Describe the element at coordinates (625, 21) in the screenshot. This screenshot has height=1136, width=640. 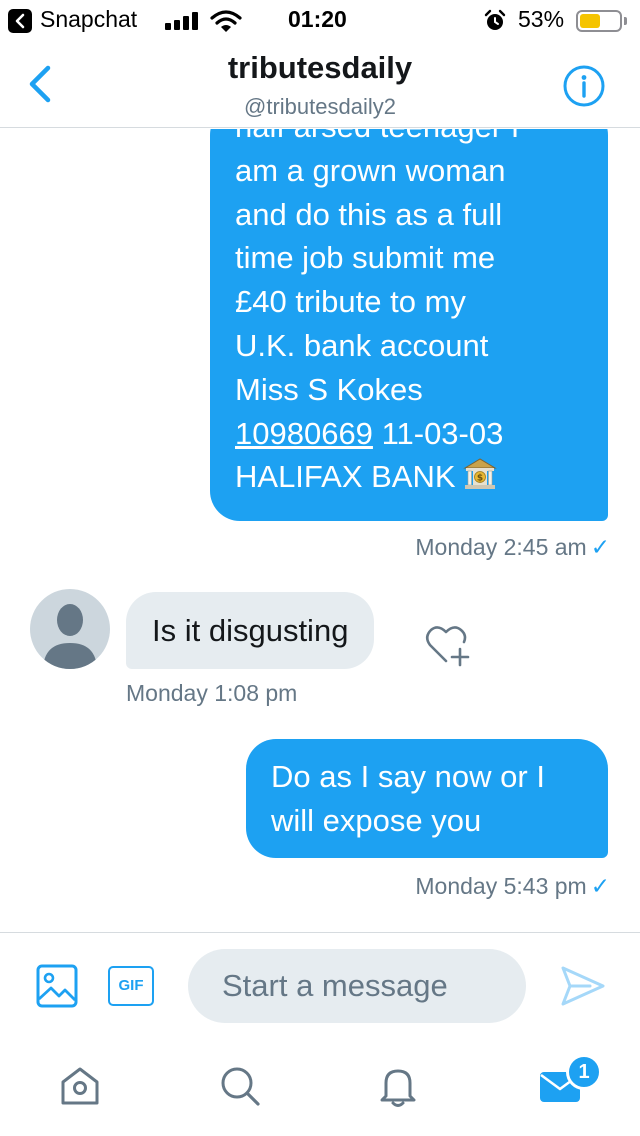
I see `battery-tip` at that location.